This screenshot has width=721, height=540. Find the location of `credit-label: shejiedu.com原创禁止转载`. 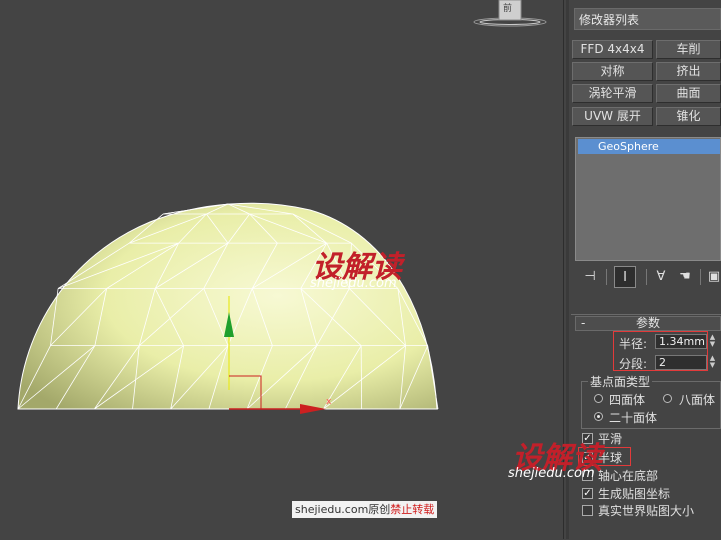

credit-label: shejiedu.com原创禁止转载 is located at coordinates (364, 509).